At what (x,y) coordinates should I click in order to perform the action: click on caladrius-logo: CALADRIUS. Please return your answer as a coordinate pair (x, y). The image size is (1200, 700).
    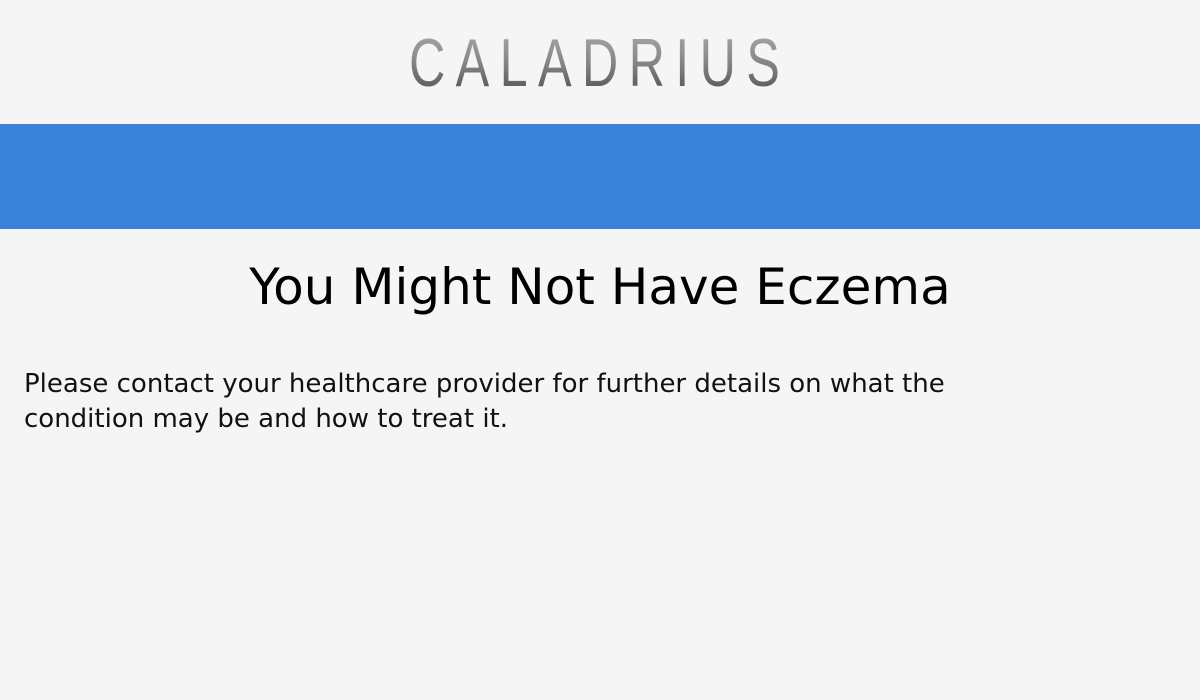
    Looking at the image, I should click on (600, 63).